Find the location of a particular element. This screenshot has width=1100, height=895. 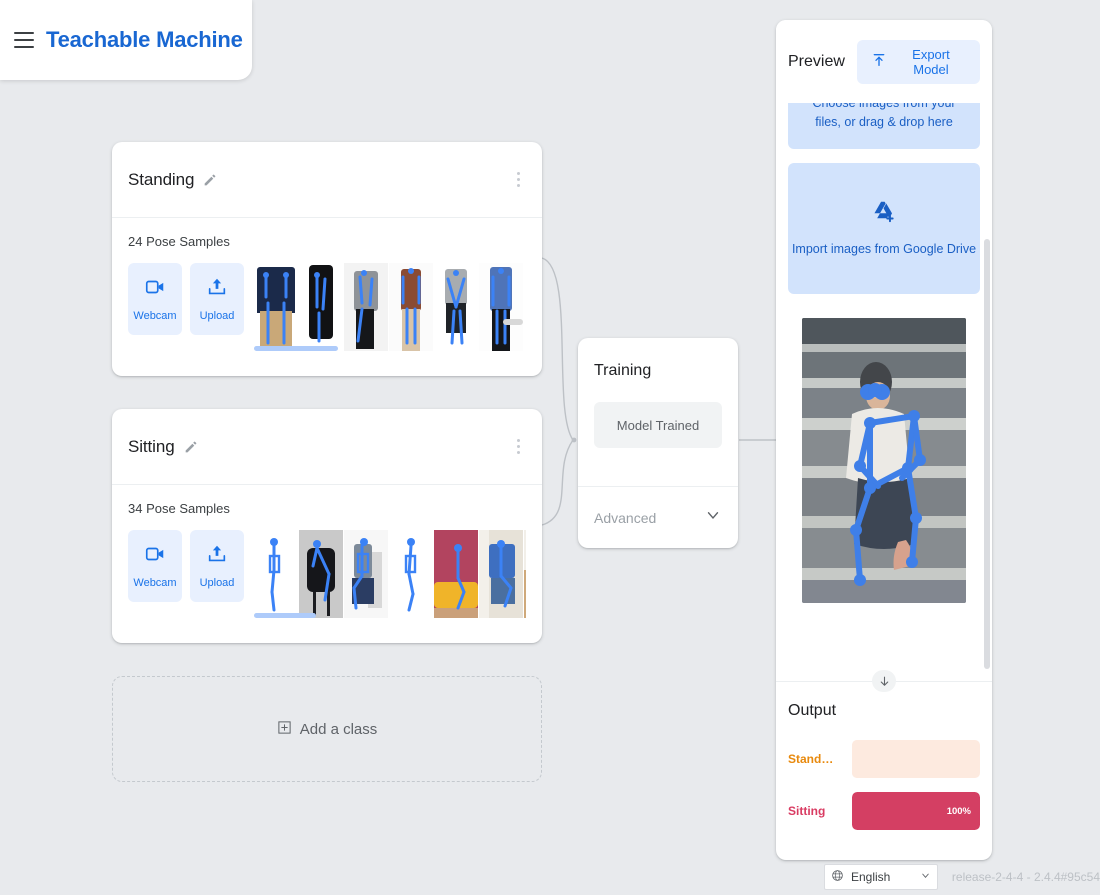

output-bar-fill-sitting: 100% is located at coordinates (916, 811).